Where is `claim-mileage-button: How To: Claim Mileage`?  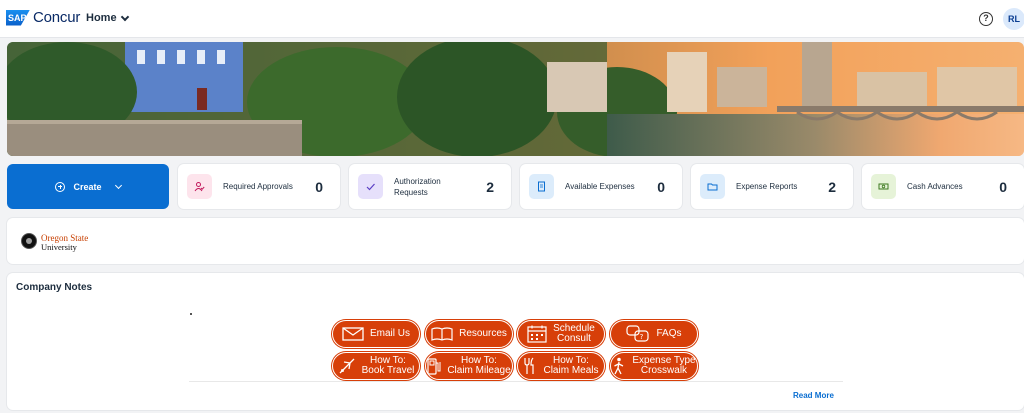
claim-mileage-button: How To: Claim Mileage is located at coordinates (469, 366).